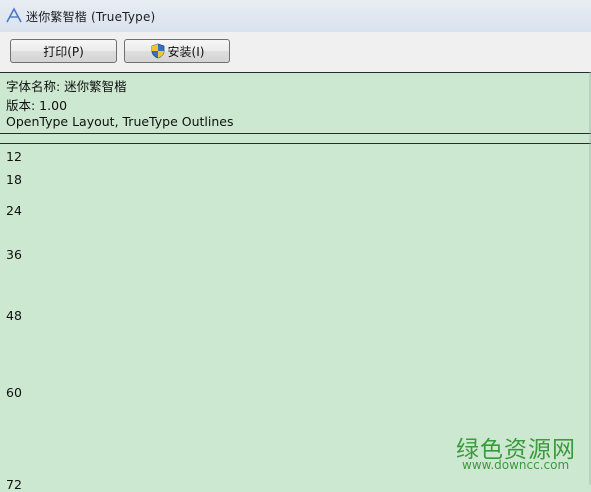 The height and width of the screenshot is (492, 591). What do you see at coordinates (14, 315) in the screenshot?
I see `size-sample-48: 48` at bounding box center [14, 315].